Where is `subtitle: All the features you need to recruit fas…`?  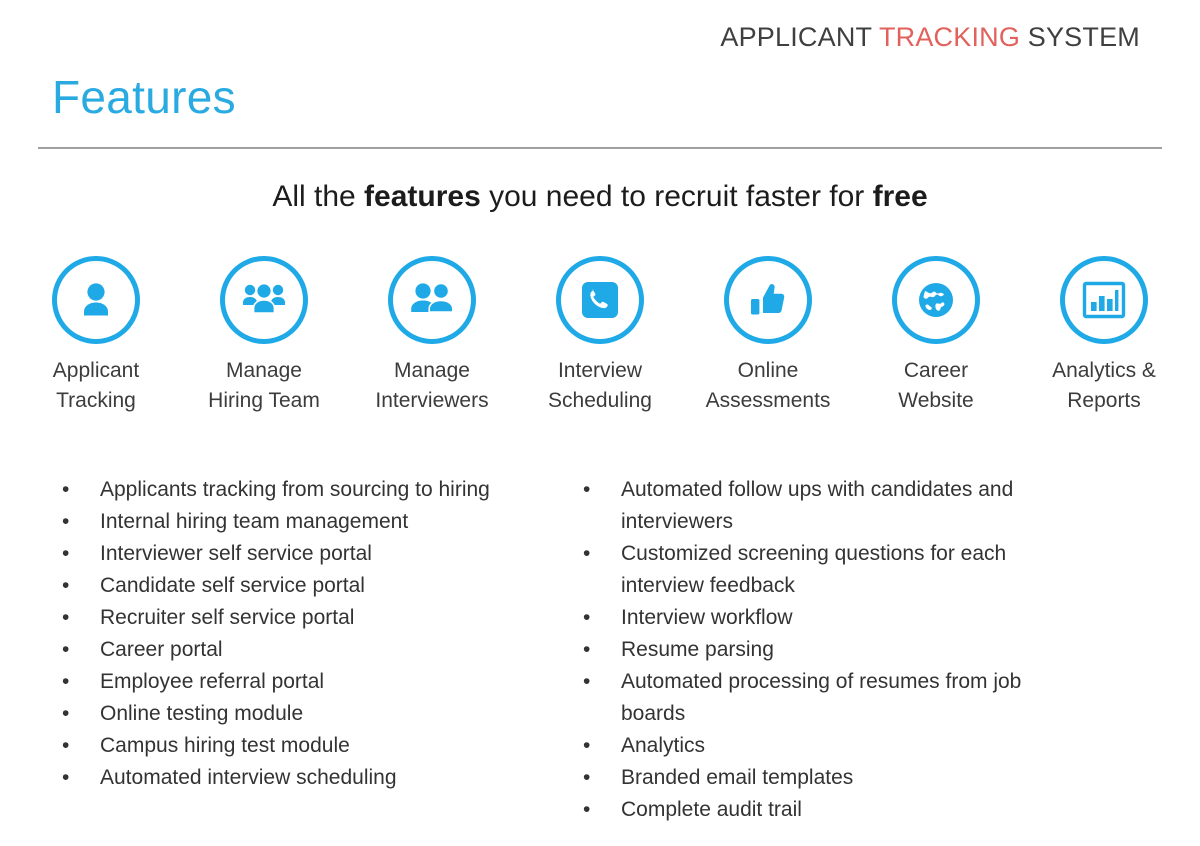
subtitle: All the features you need to recruit fas… is located at coordinates (600, 197).